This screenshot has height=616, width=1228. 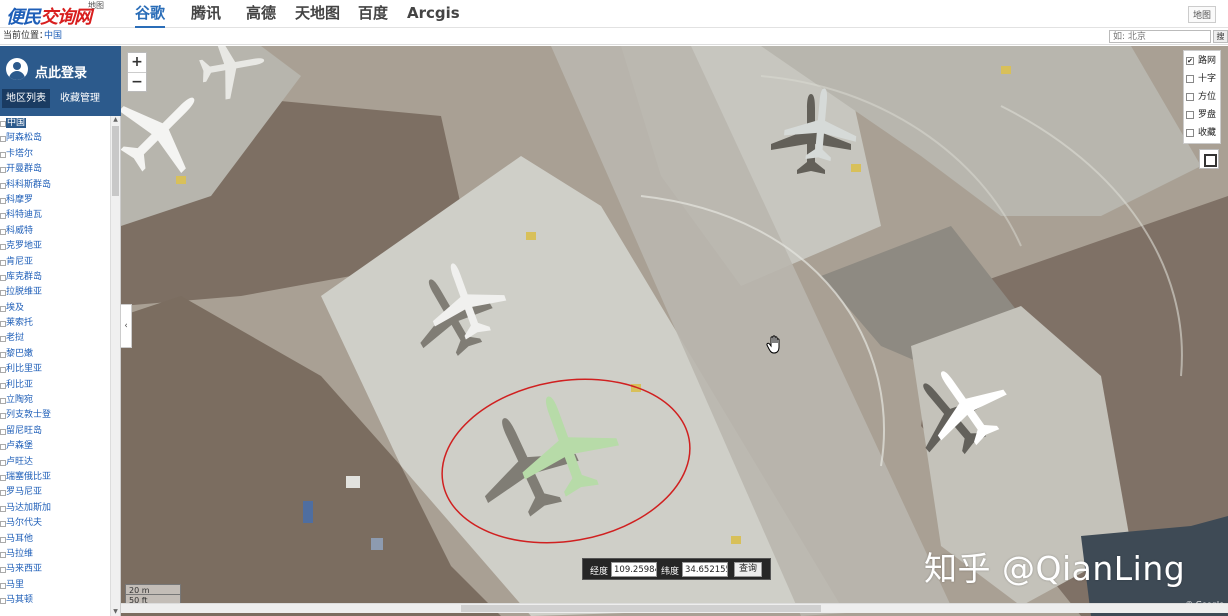 What do you see at coordinates (137, 81) in the screenshot?
I see `zoom-out-button: −` at bounding box center [137, 81].